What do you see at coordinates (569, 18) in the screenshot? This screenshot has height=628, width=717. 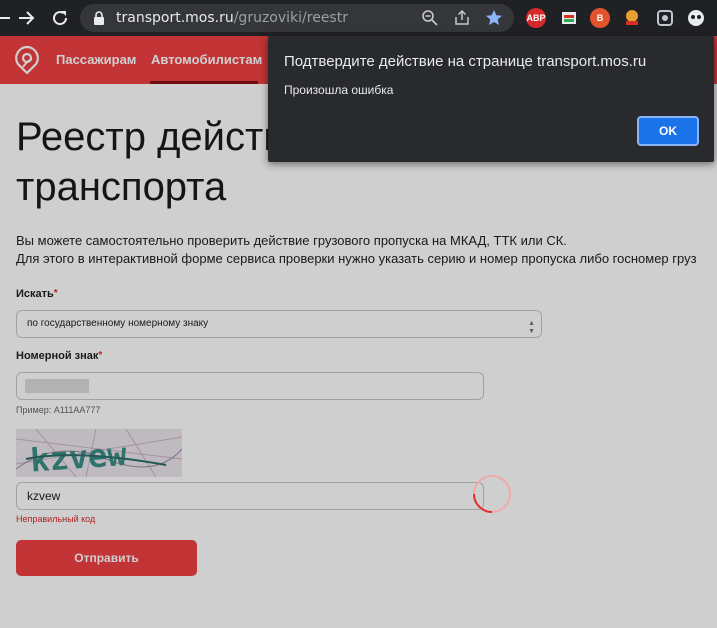 I see `extension-2-icon` at bounding box center [569, 18].